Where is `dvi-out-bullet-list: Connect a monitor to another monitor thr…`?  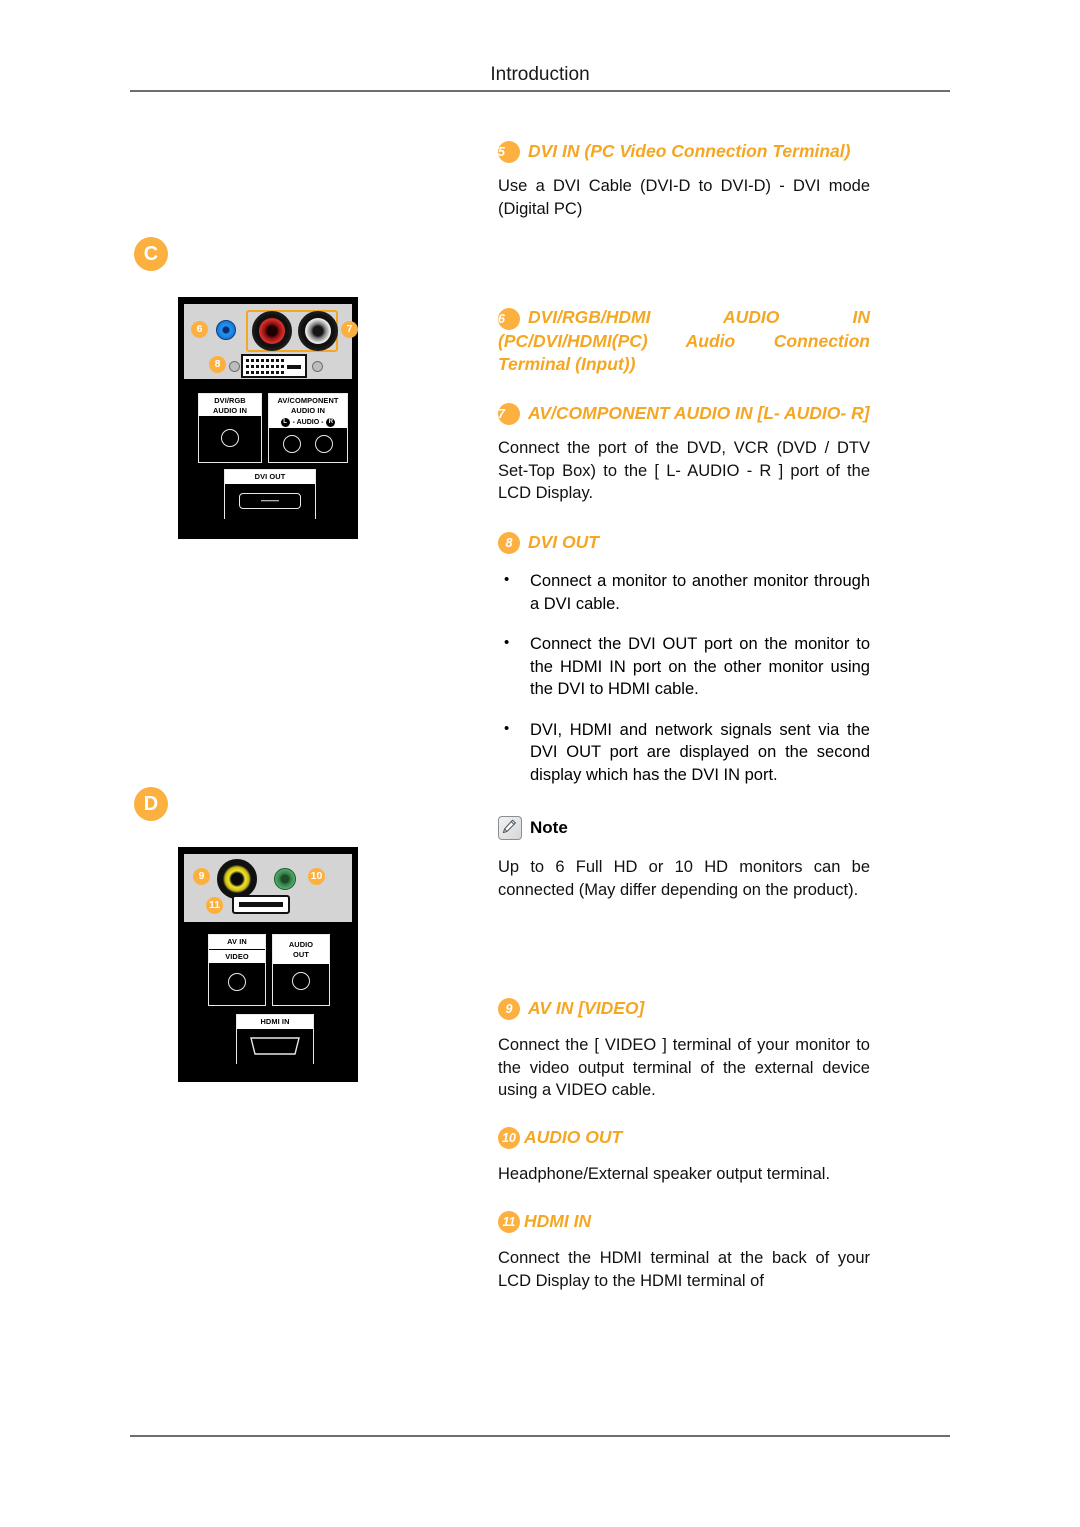 dvi-out-bullet-list: Connect a monitor to another monitor thr… is located at coordinates (684, 678).